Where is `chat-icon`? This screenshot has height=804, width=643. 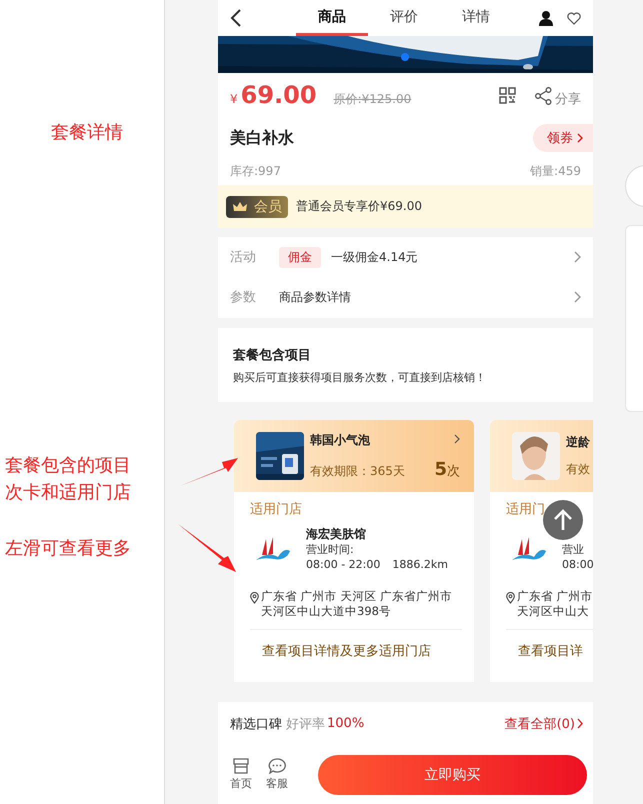 chat-icon is located at coordinates (277, 766).